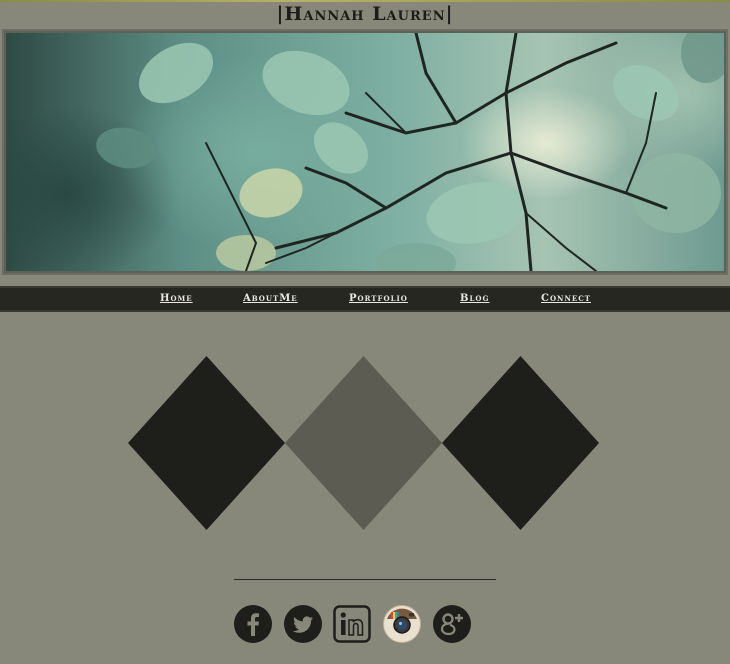  I want to click on nav-portfolio-link: Portfolio, so click(378, 298).